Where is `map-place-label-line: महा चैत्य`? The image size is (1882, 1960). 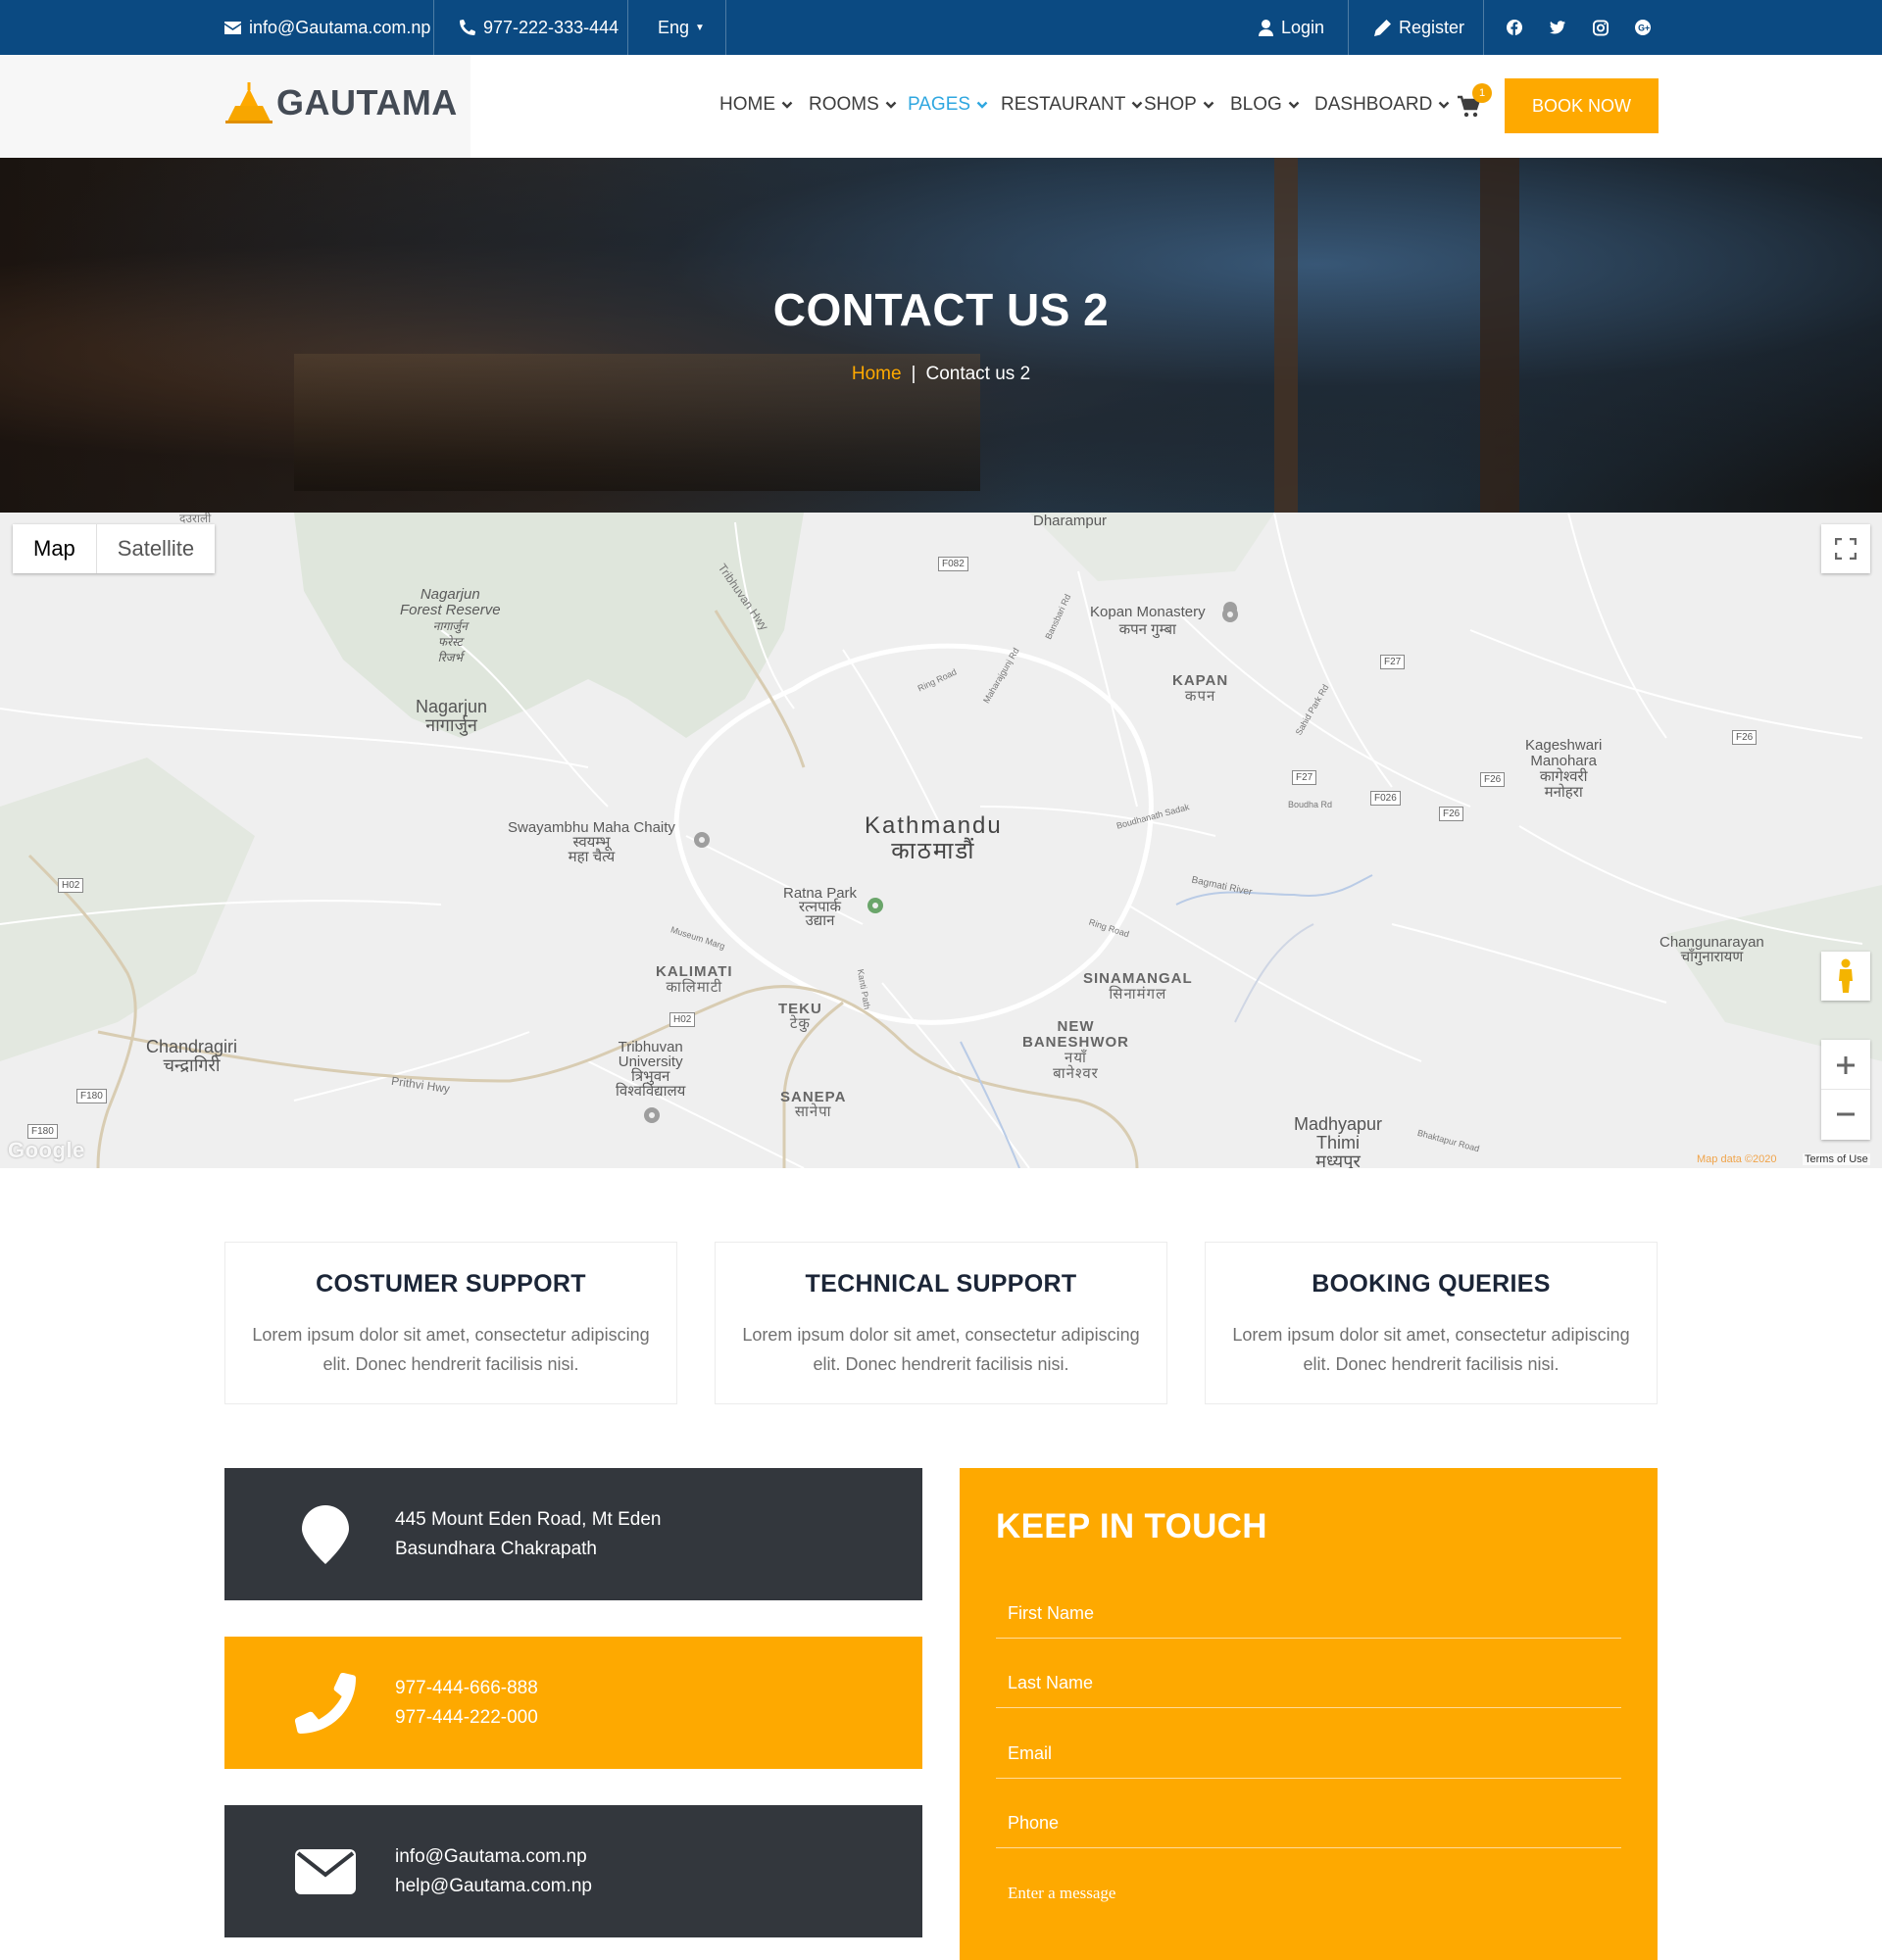
map-place-label-line: महा चैत्य is located at coordinates (592, 857).